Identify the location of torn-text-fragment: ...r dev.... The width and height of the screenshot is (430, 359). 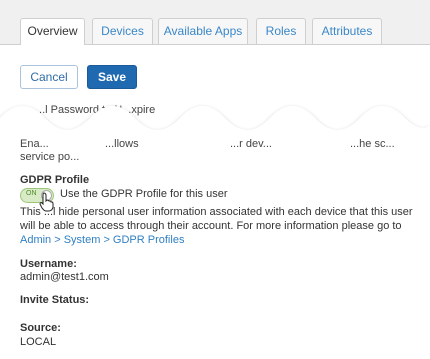
(251, 144).